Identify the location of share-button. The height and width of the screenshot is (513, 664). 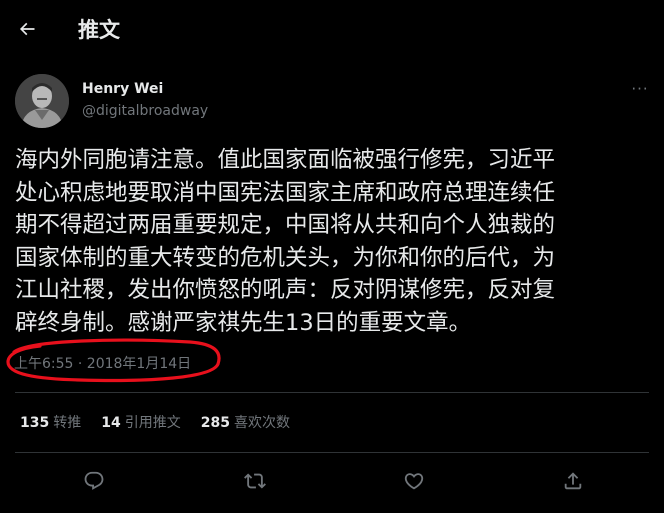
(573, 481).